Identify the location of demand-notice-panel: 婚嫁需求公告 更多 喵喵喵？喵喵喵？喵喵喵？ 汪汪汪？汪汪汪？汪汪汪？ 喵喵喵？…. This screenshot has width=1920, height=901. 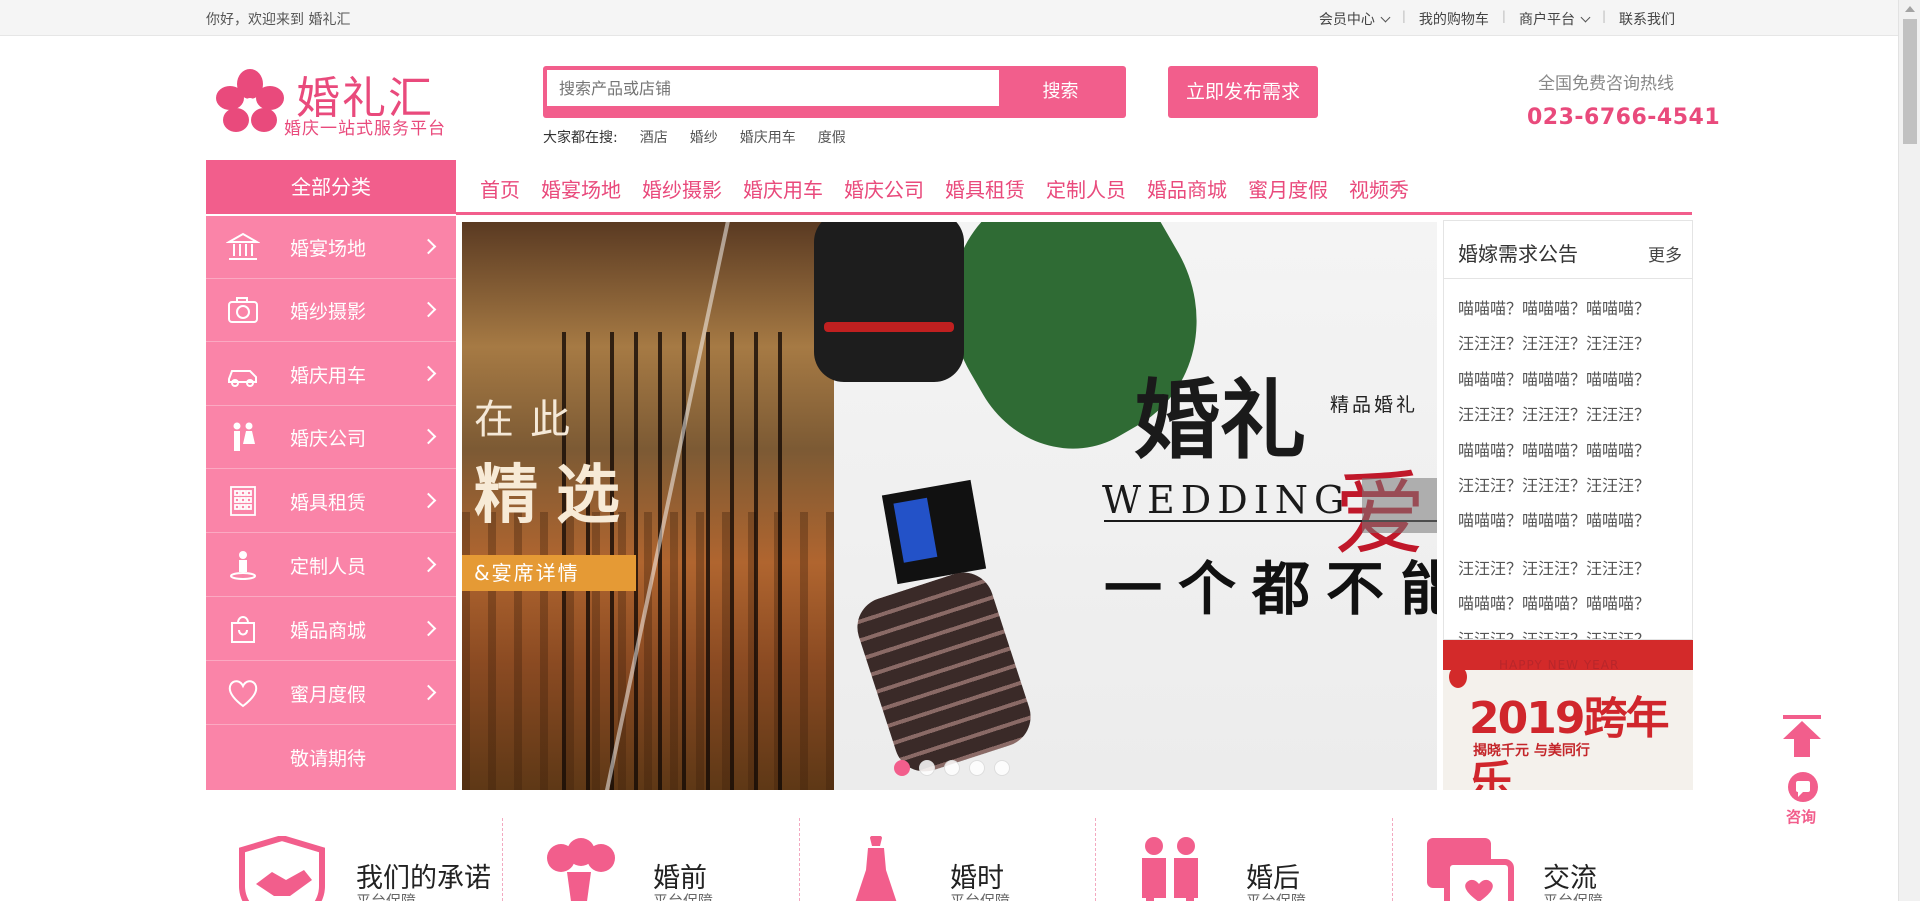
(1568, 430).